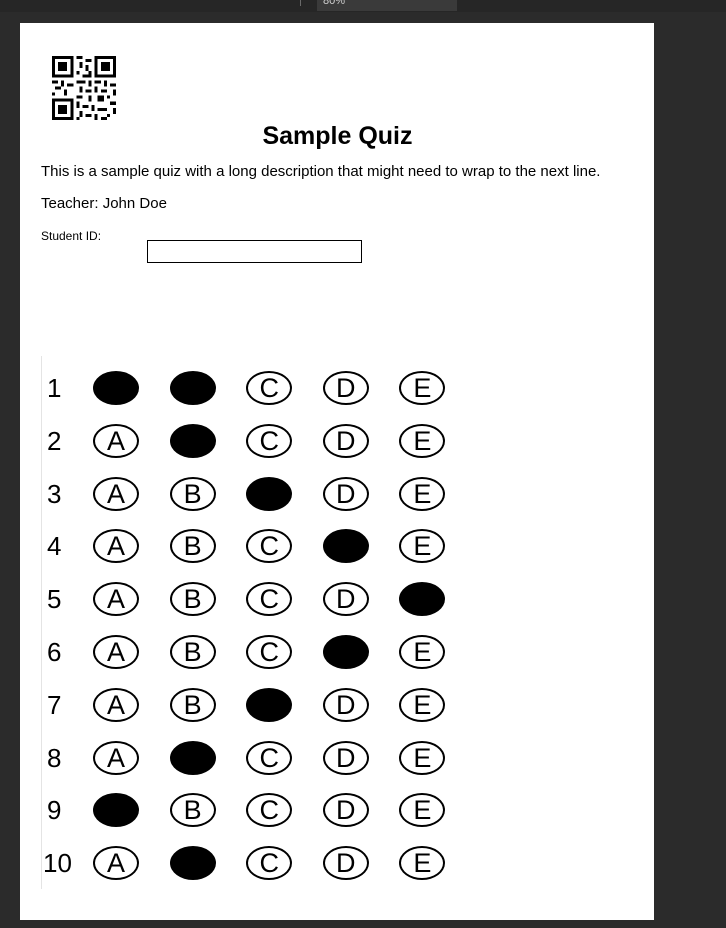  I want to click on question-number: 4, so click(54, 546).